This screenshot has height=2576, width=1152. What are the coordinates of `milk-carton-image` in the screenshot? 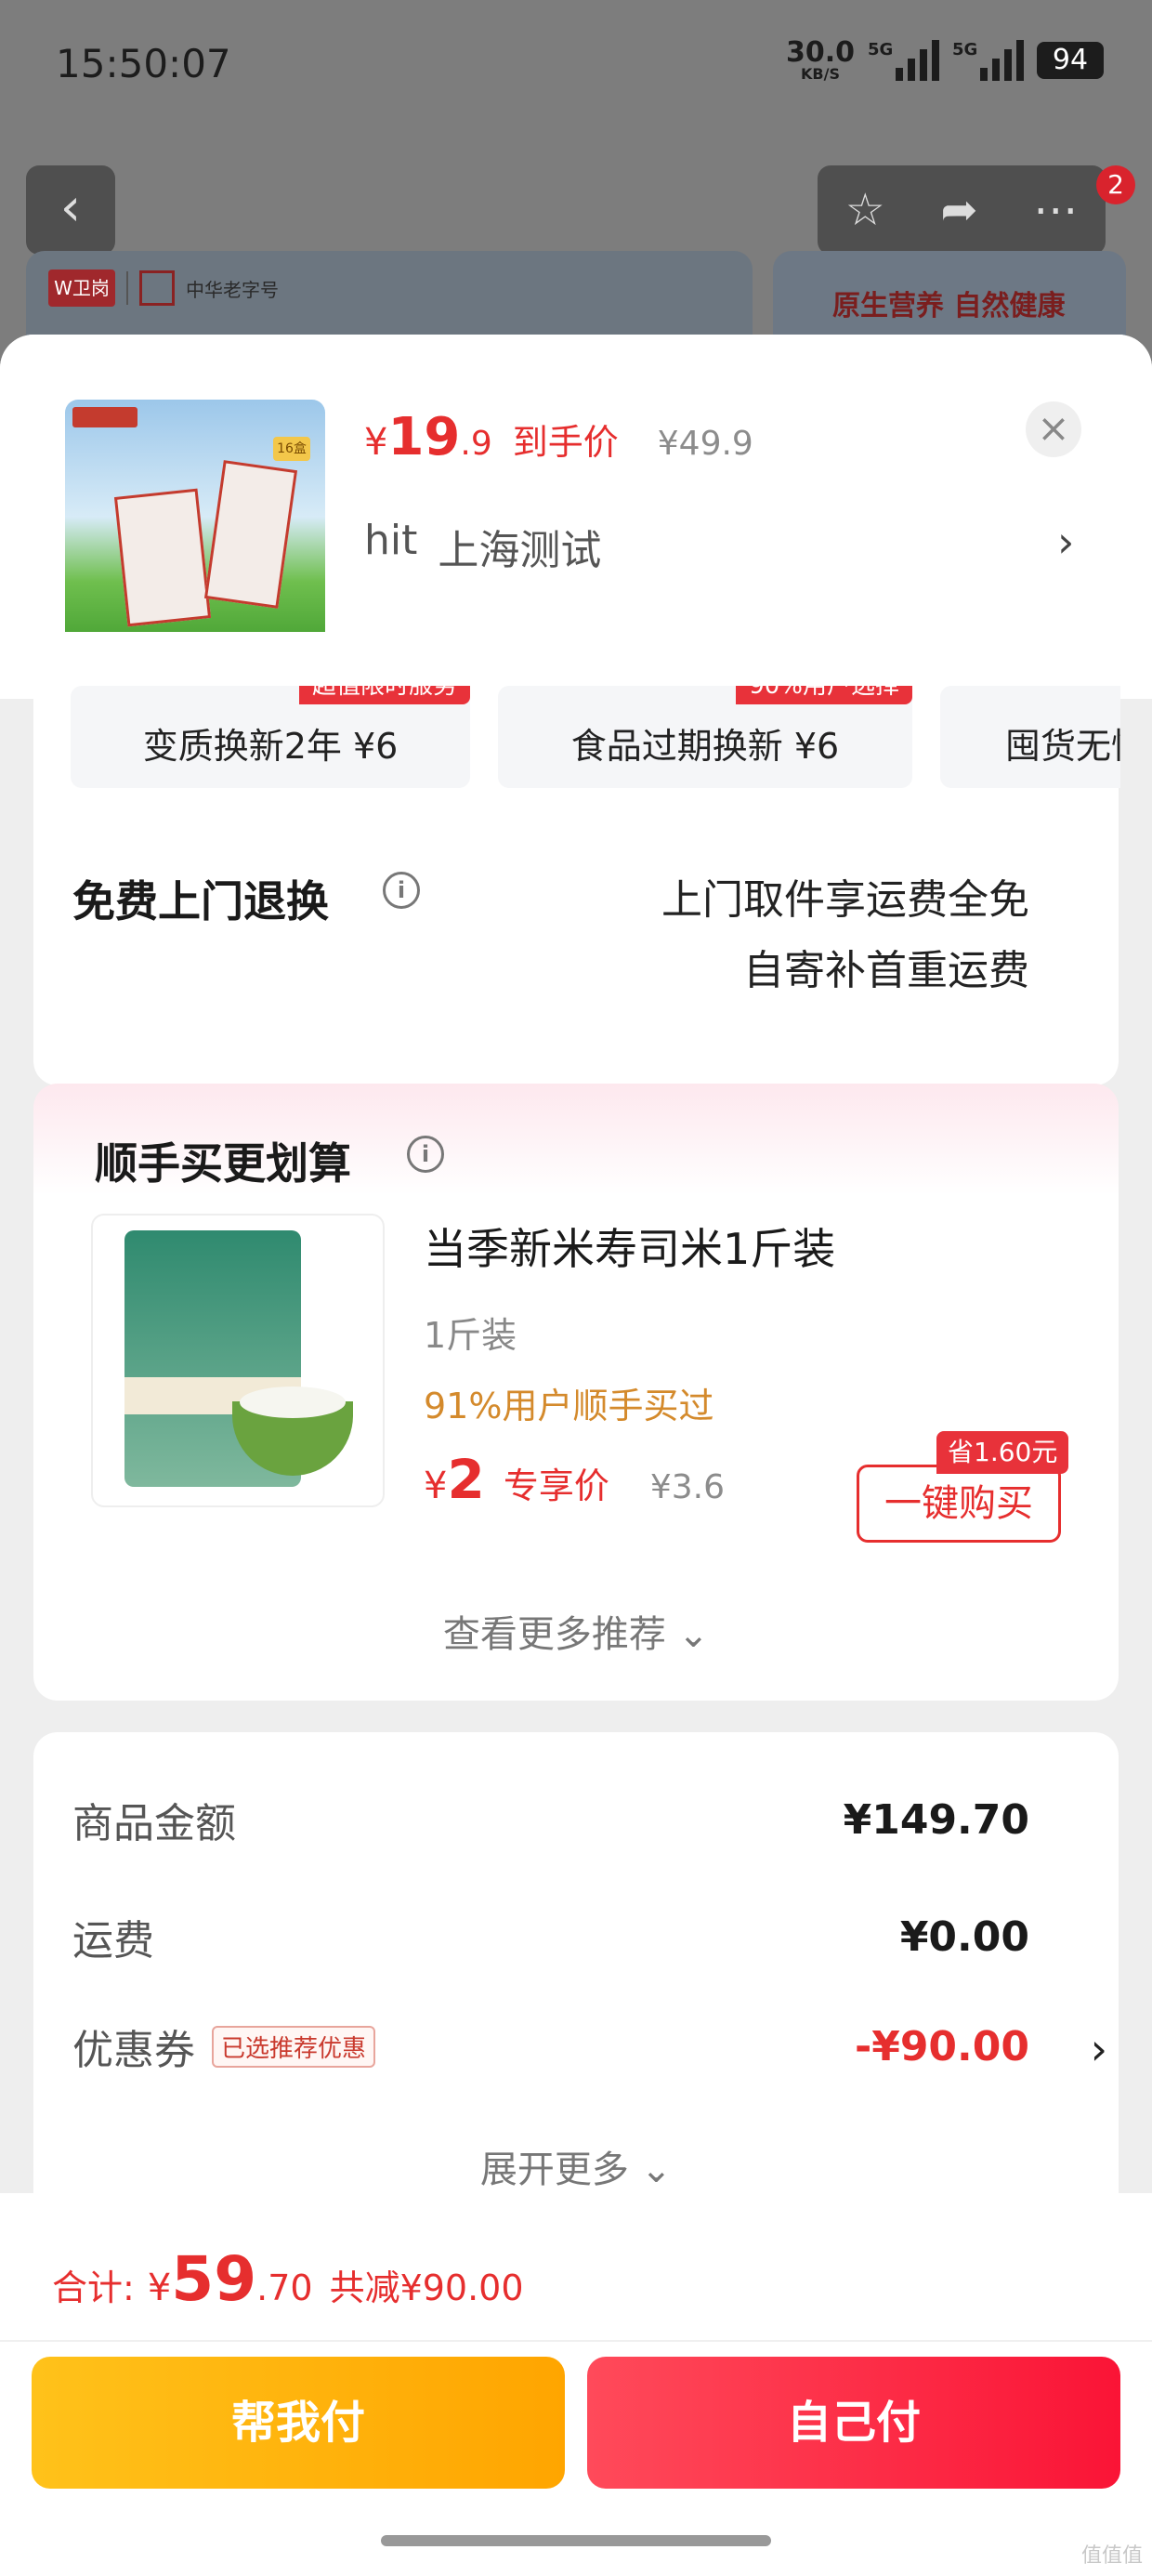 It's located at (162, 557).